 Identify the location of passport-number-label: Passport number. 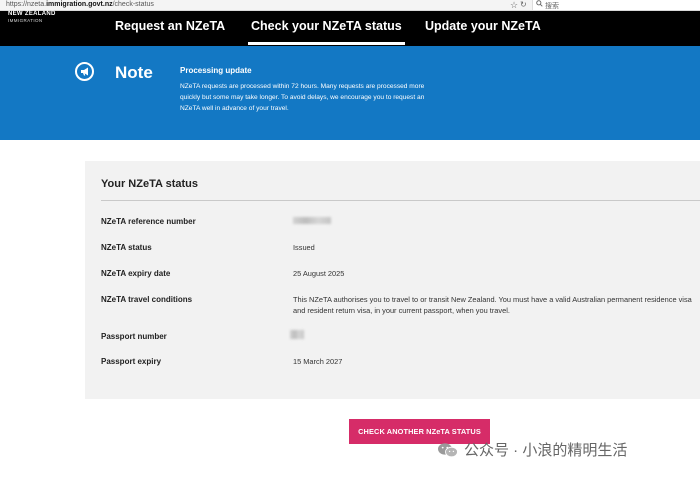
(134, 336).